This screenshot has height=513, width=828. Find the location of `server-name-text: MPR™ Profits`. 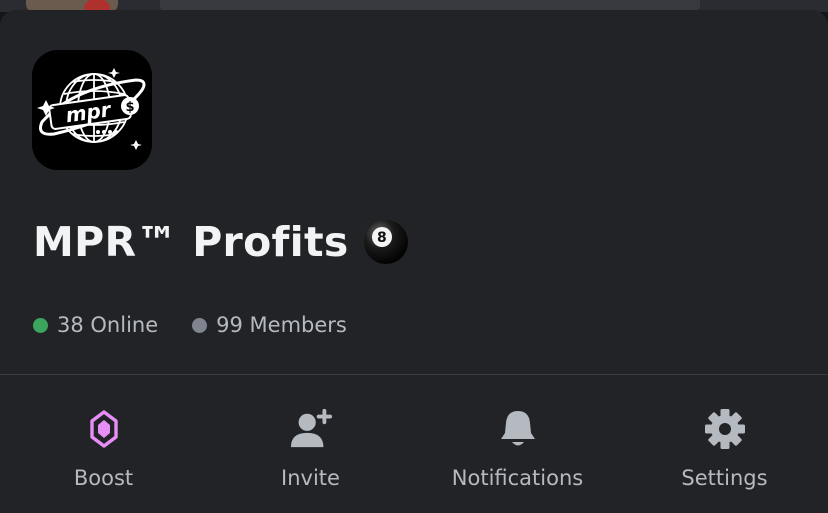

server-name-text: MPR™ Profits is located at coordinates (191, 242).